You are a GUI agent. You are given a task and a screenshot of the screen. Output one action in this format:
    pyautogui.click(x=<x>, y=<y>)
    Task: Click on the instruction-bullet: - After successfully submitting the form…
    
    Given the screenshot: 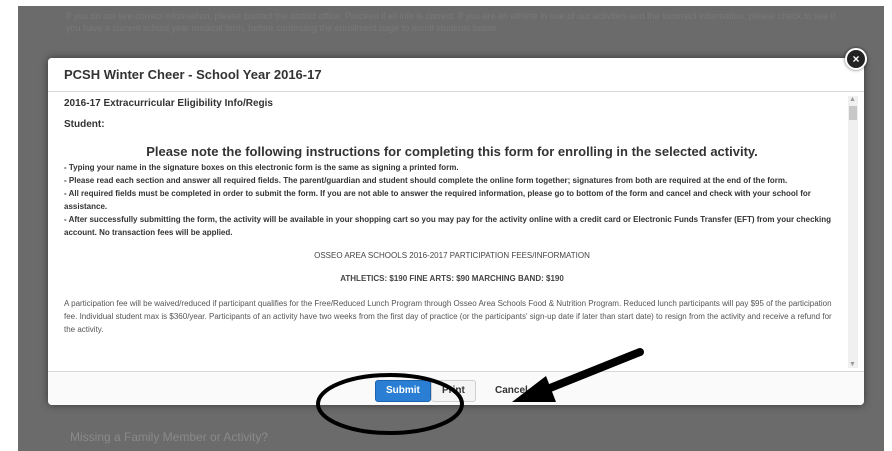 What is the action you would take?
    pyautogui.click(x=447, y=226)
    